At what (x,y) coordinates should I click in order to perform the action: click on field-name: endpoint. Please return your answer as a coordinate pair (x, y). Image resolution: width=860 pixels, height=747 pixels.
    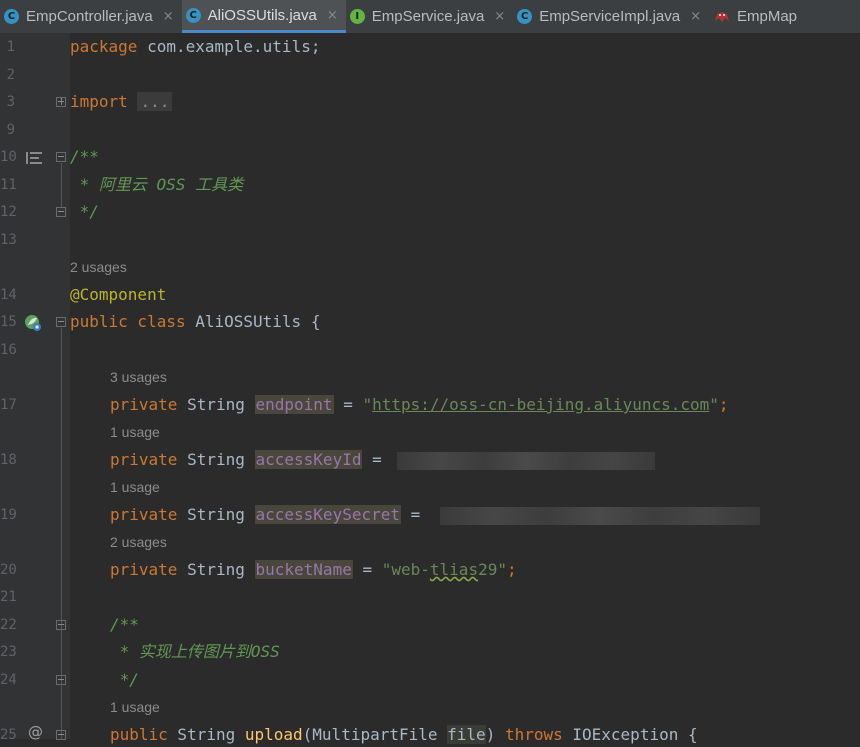
    Looking at the image, I should click on (294, 404).